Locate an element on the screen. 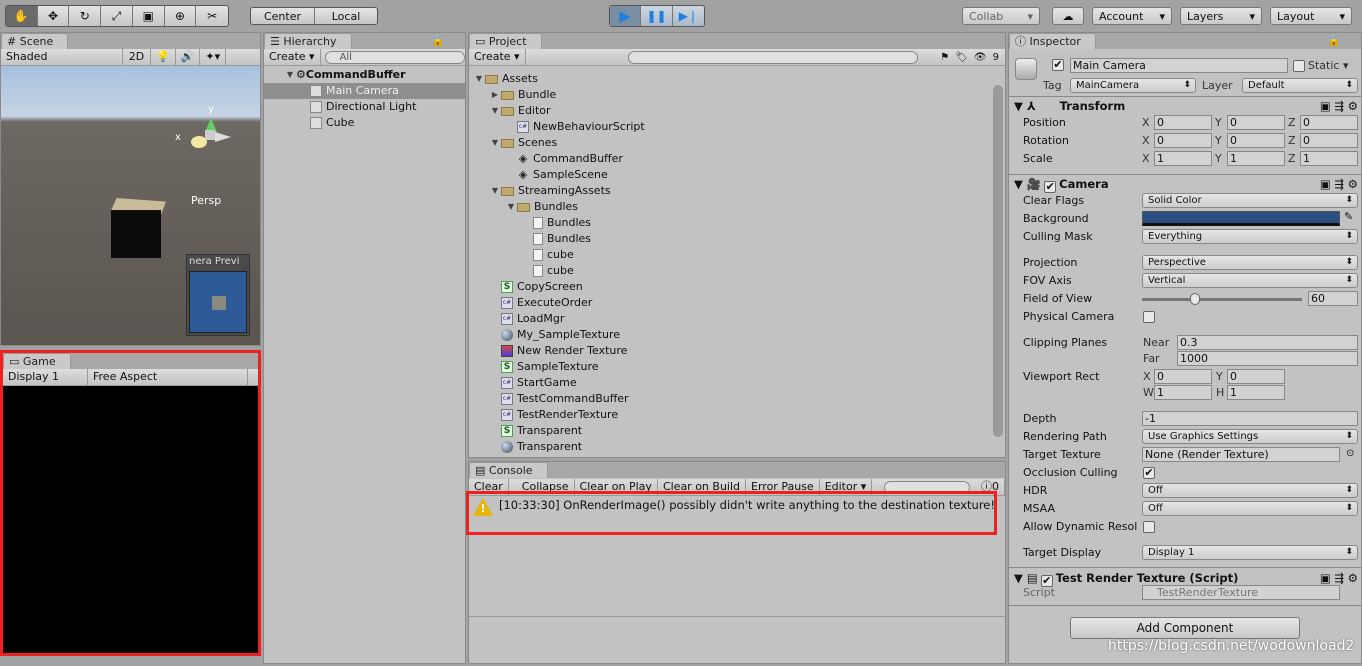  custom-tool-icon: ✂ is located at coordinates (212, 16).